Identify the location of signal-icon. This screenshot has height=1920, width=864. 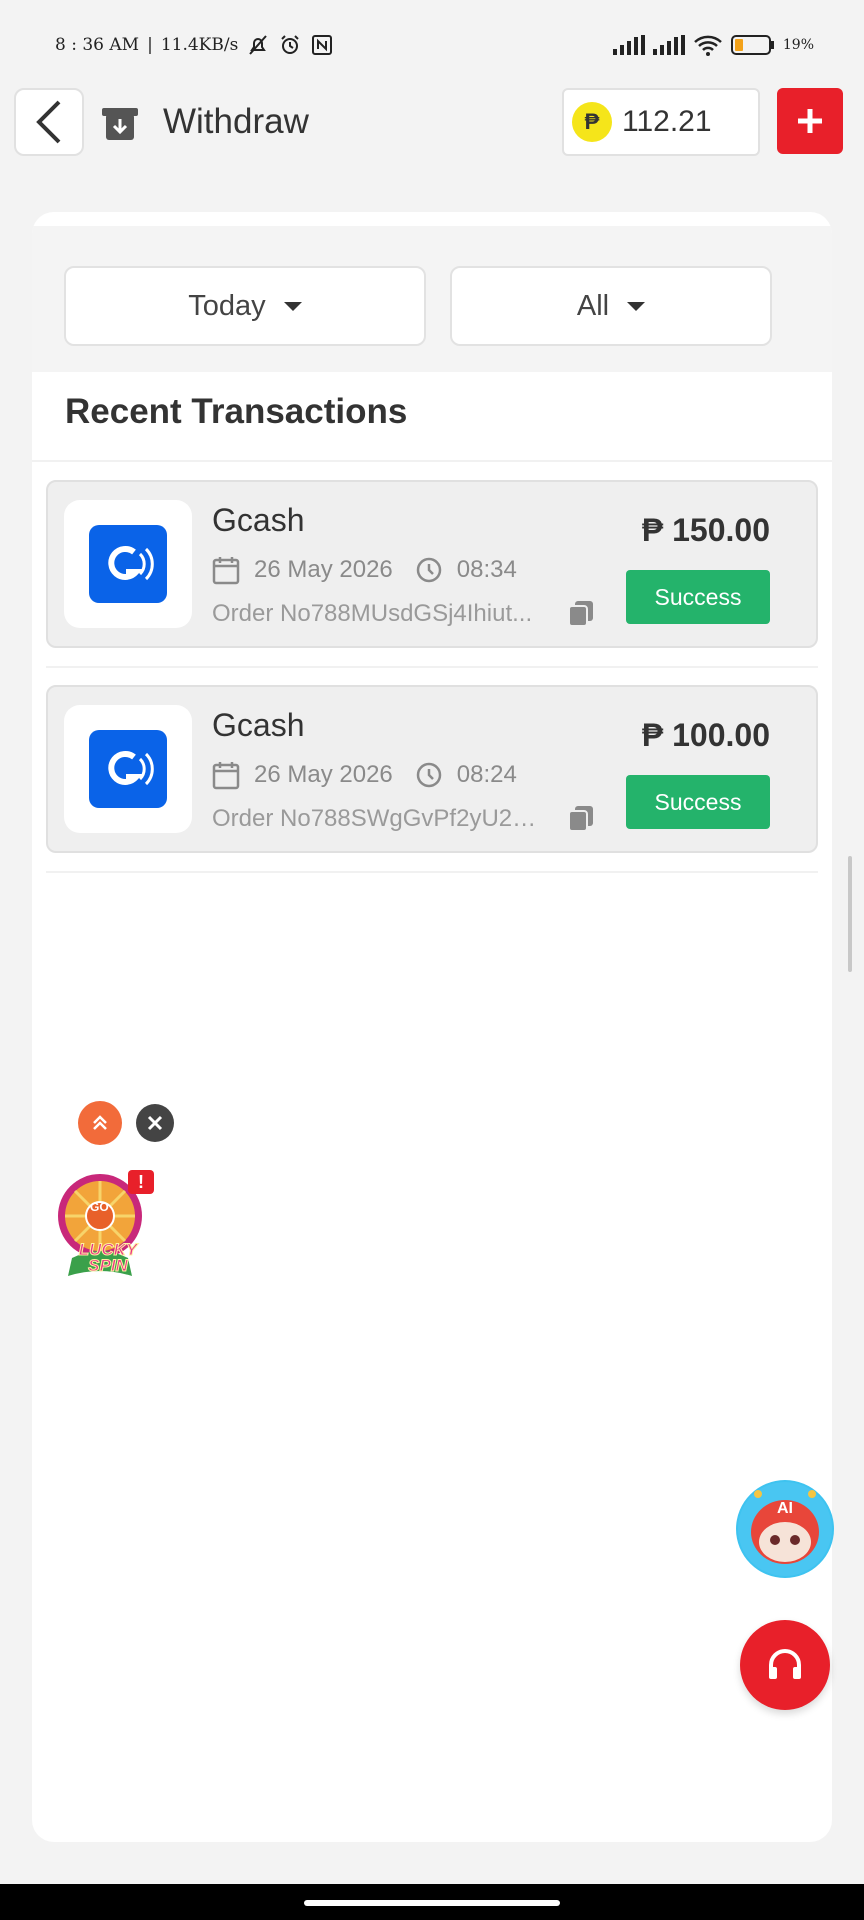
(628, 45).